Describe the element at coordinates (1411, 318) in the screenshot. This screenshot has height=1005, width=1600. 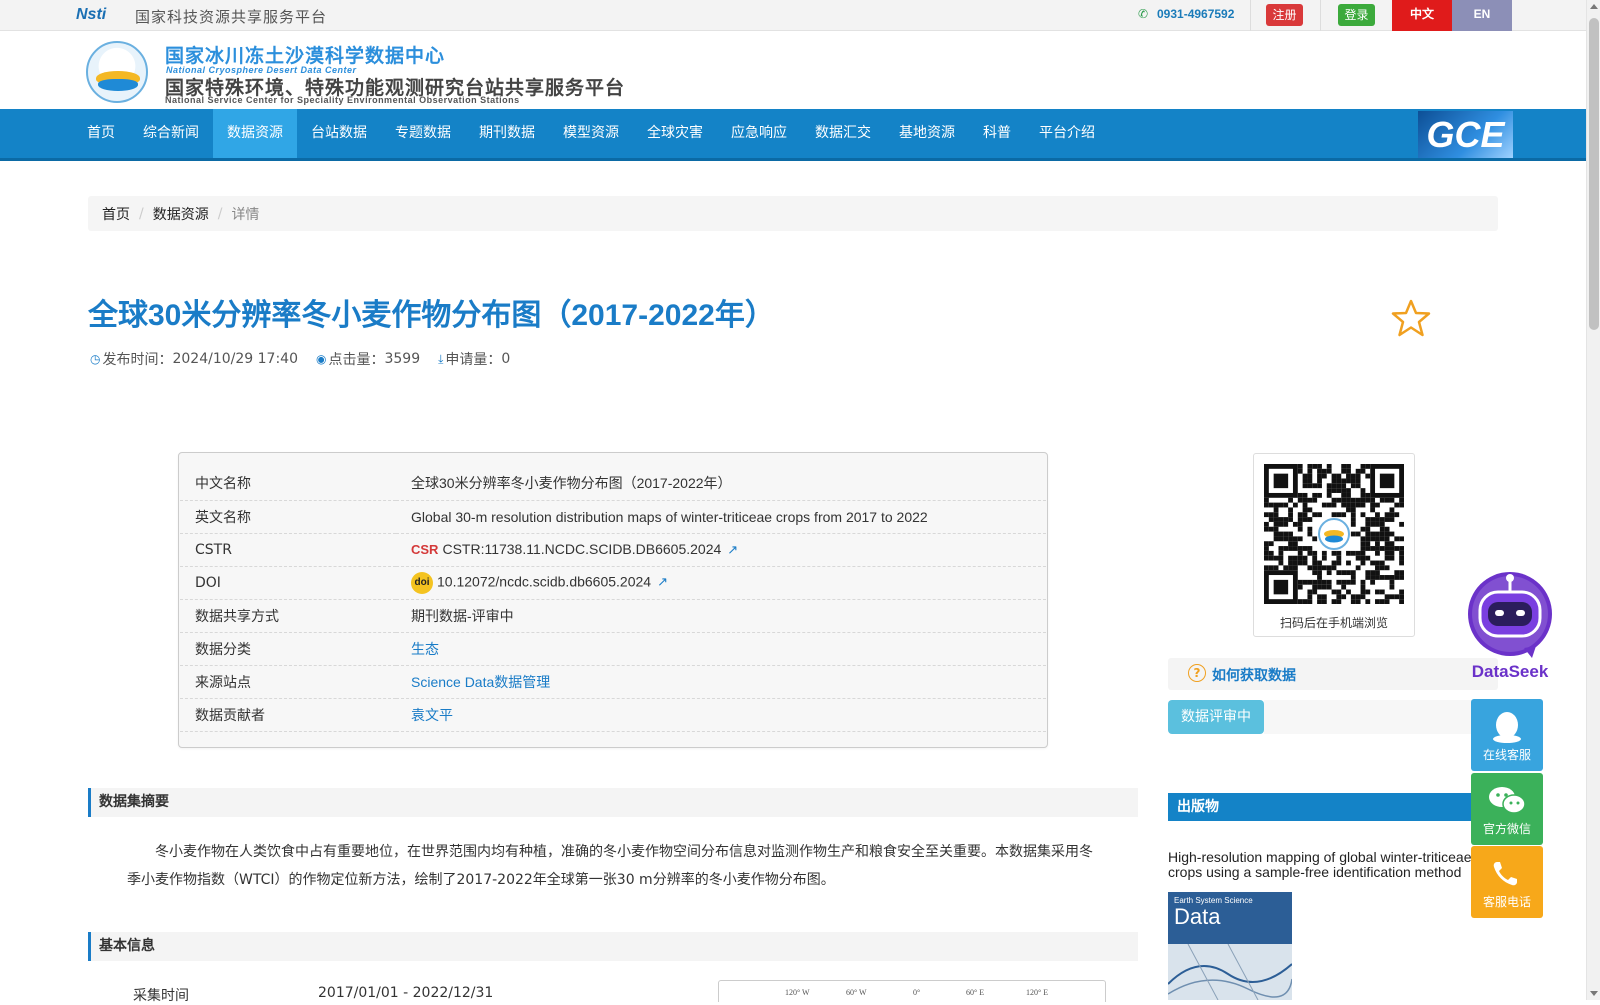
I see `favorite-star-icon` at that location.